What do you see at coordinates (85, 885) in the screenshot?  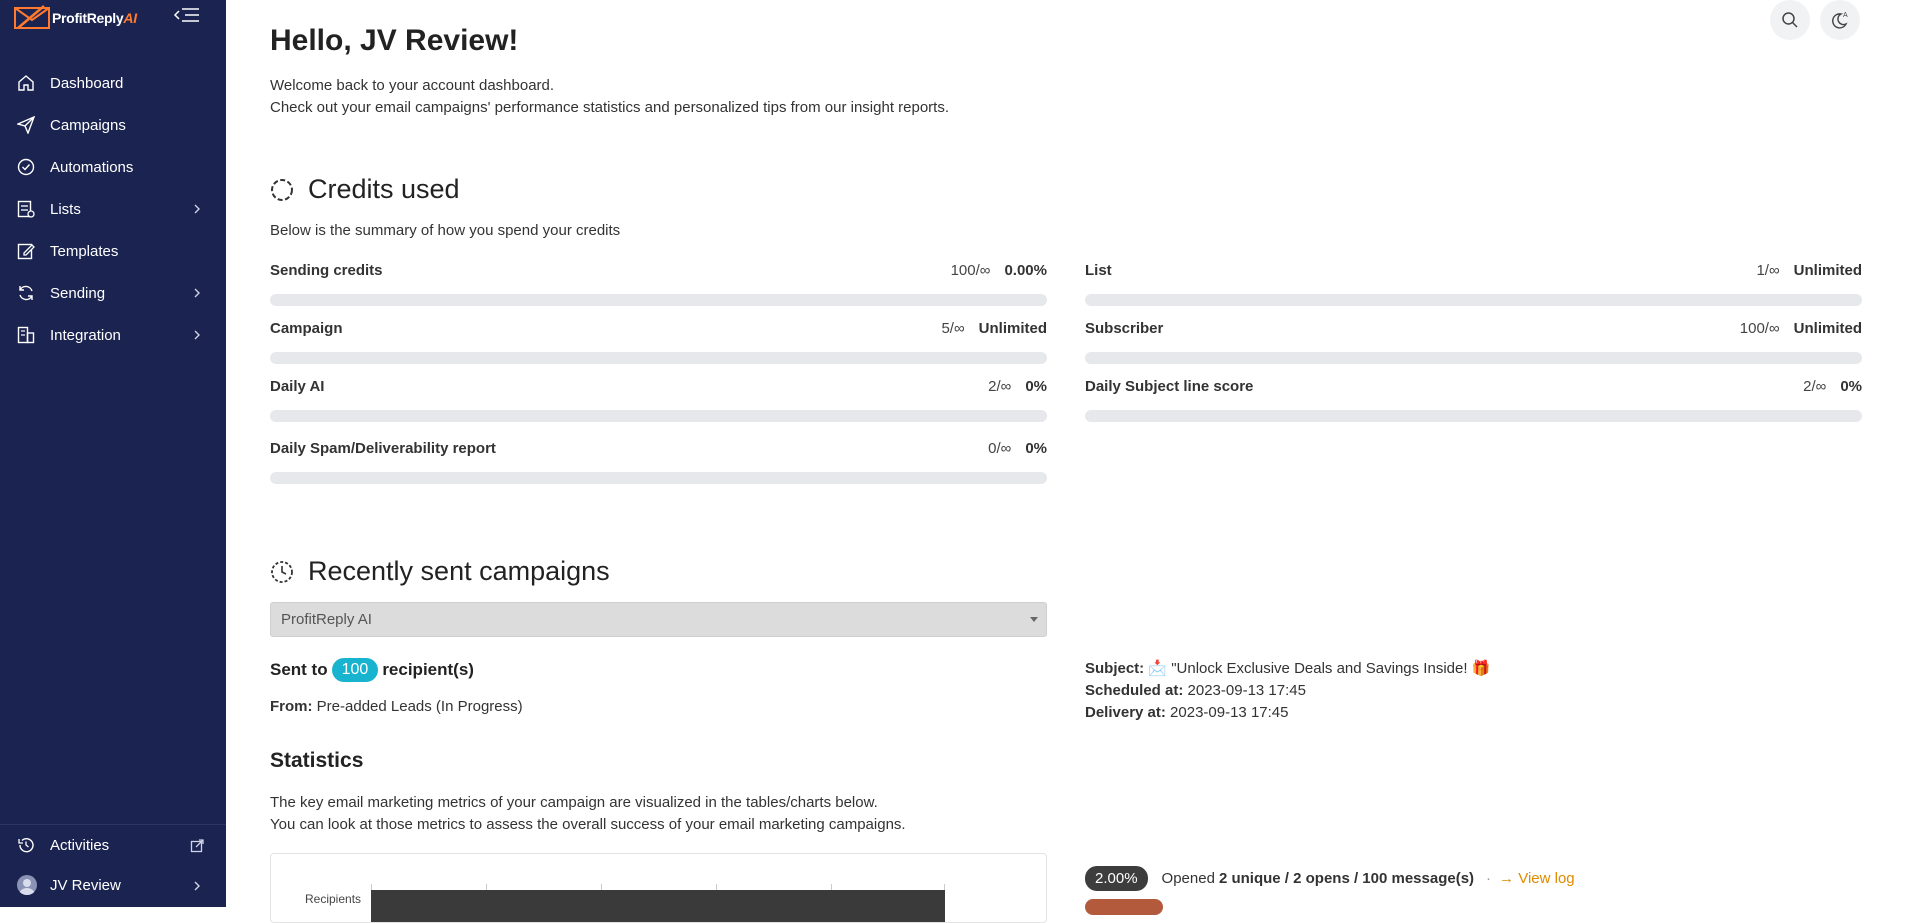 I see `user-name: JV Review` at bounding box center [85, 885].